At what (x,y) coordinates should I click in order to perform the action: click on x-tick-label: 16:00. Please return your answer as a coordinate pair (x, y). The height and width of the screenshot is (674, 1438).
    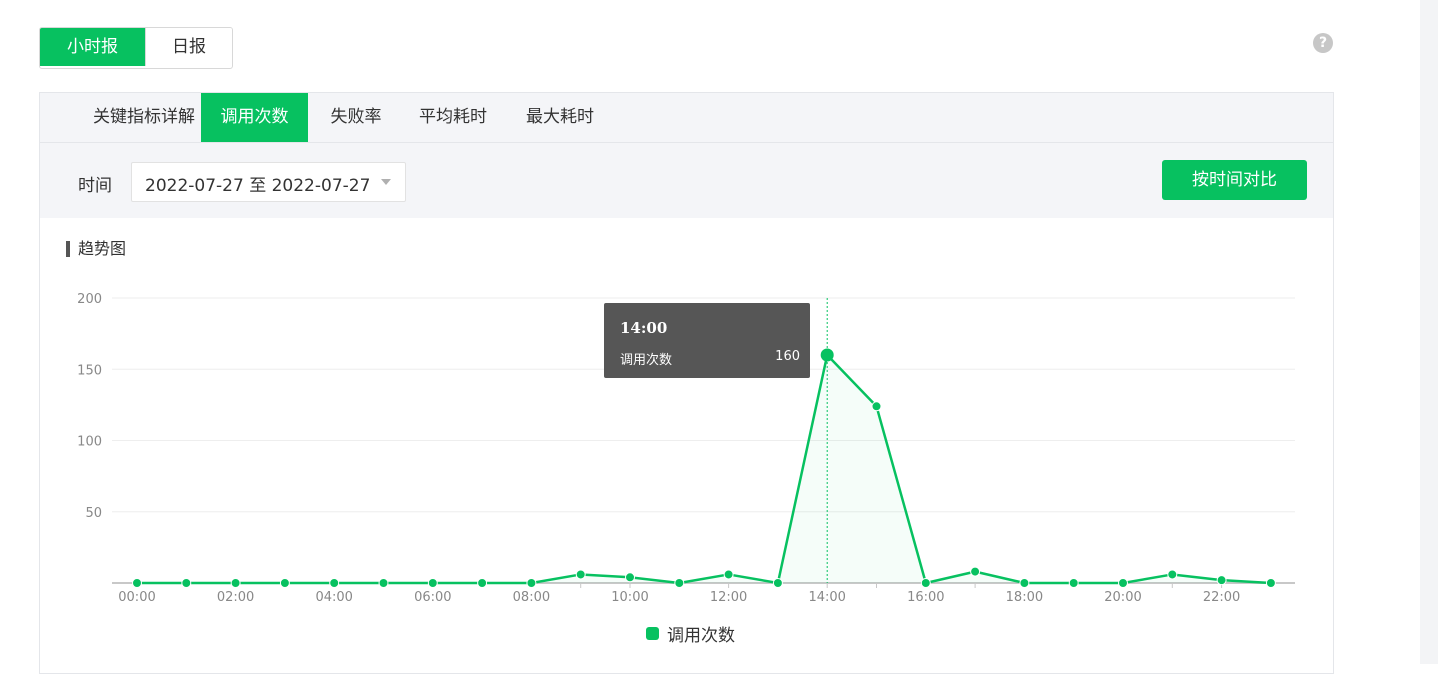
    Looking at the image, I should click on (925, 597).